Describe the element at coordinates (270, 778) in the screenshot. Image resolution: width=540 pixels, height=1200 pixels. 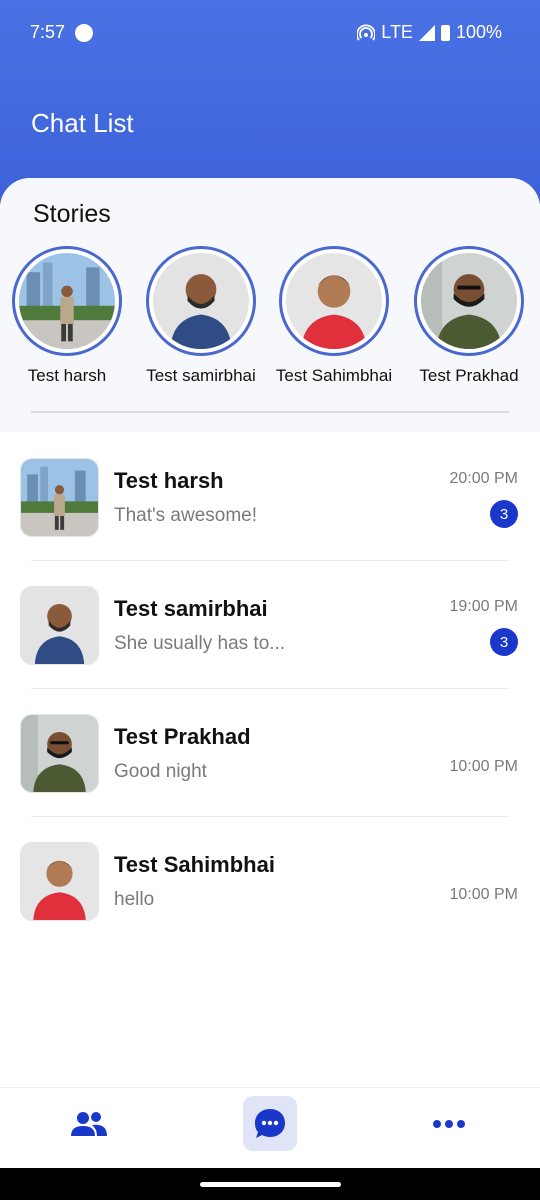
I see `chat-list-item: Test Prakhad Good night 10:00 PM` at that location.